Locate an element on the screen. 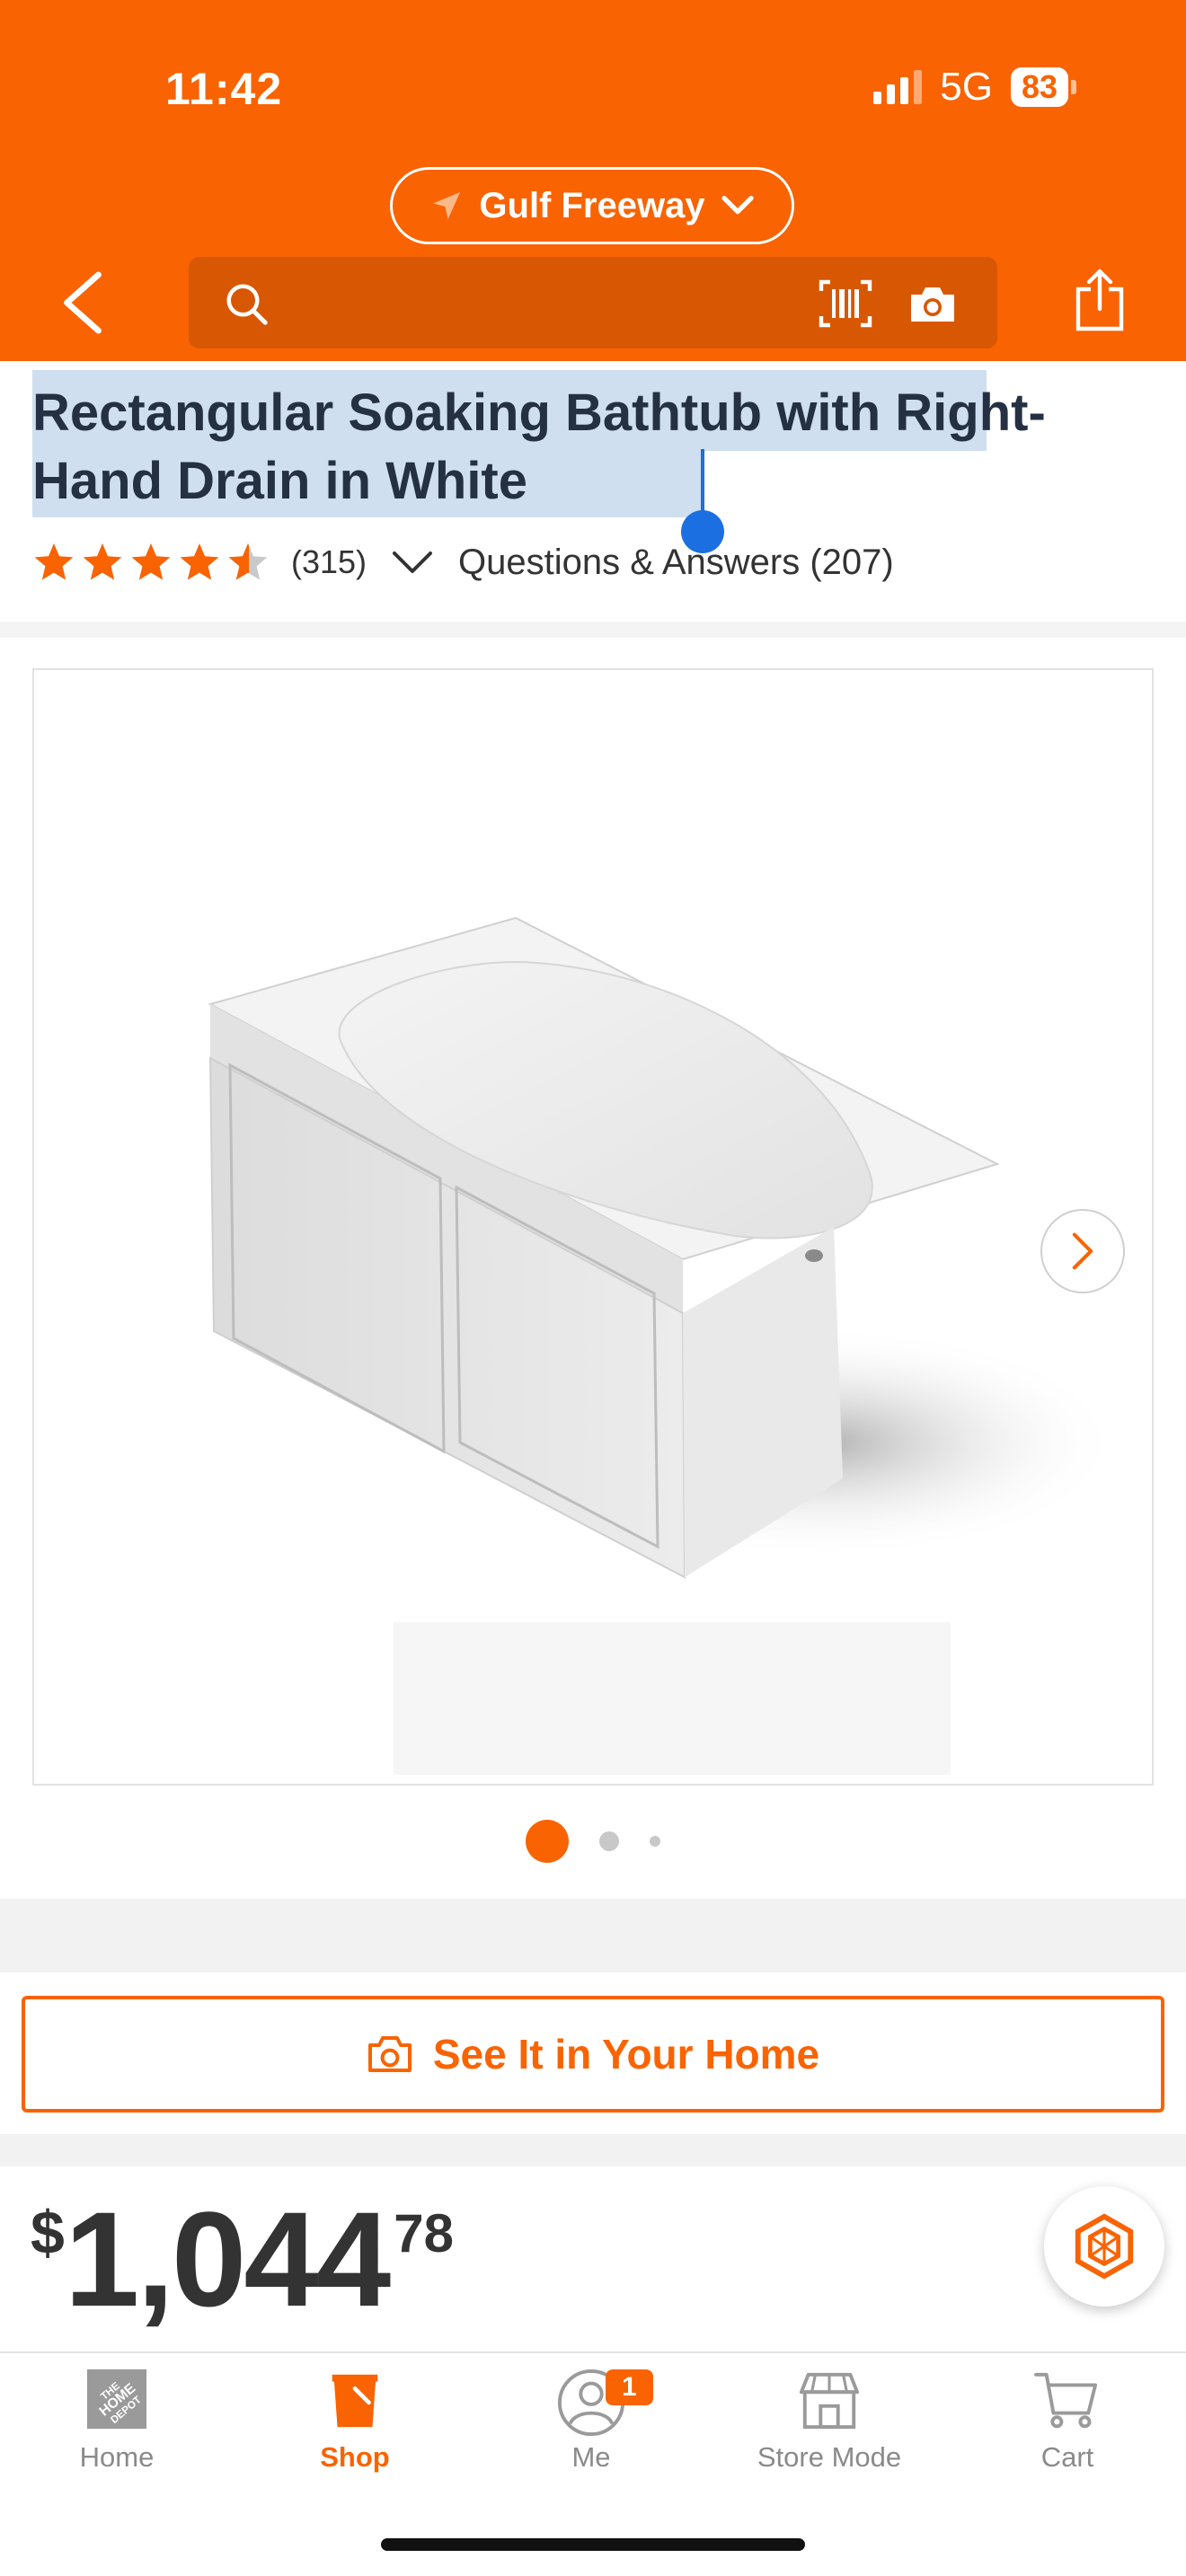  tab-cart: Cart is located at coordinates (1067, 2421).